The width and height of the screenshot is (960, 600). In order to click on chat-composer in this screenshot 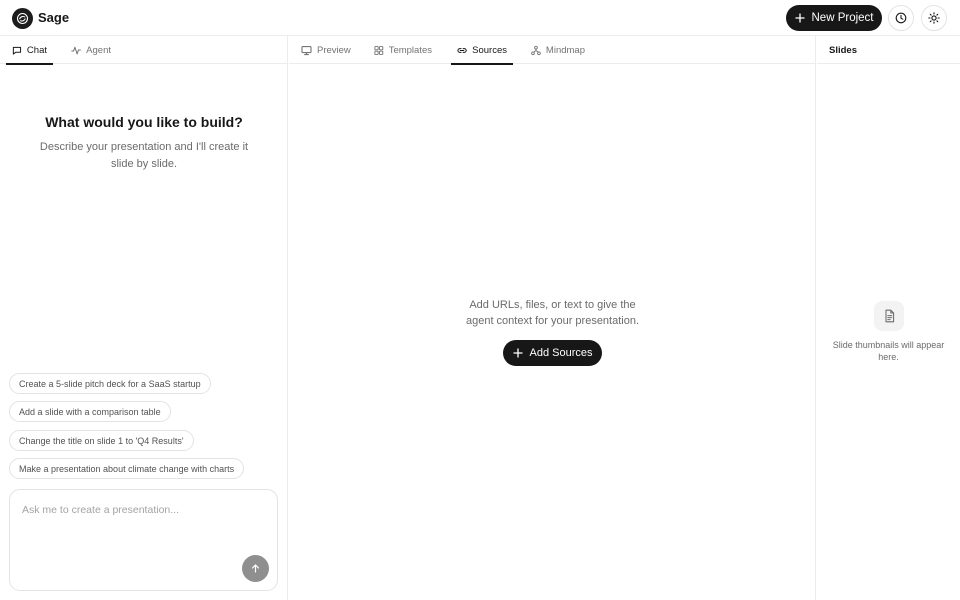, I will do `click(143, 540)`.